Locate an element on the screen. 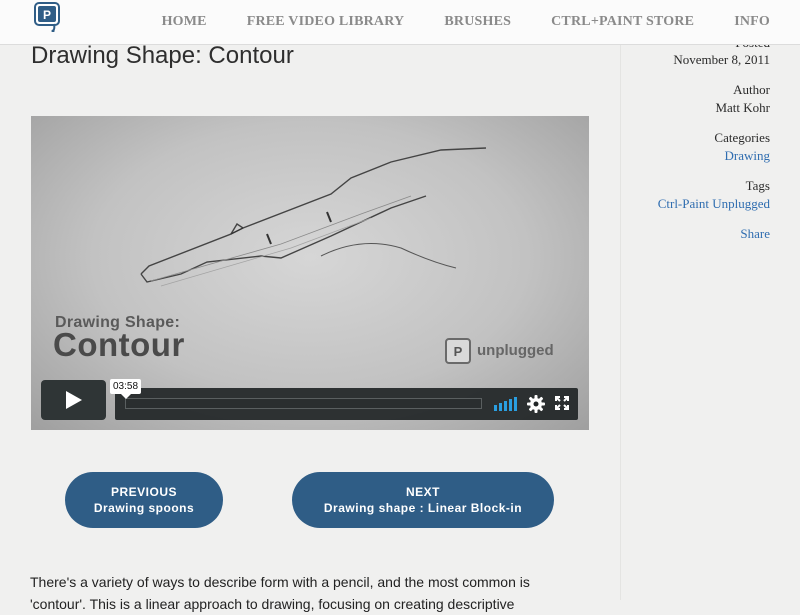 This screenshot has height=615, width=800. logo-icon: P is located at coordinates (49, 17).